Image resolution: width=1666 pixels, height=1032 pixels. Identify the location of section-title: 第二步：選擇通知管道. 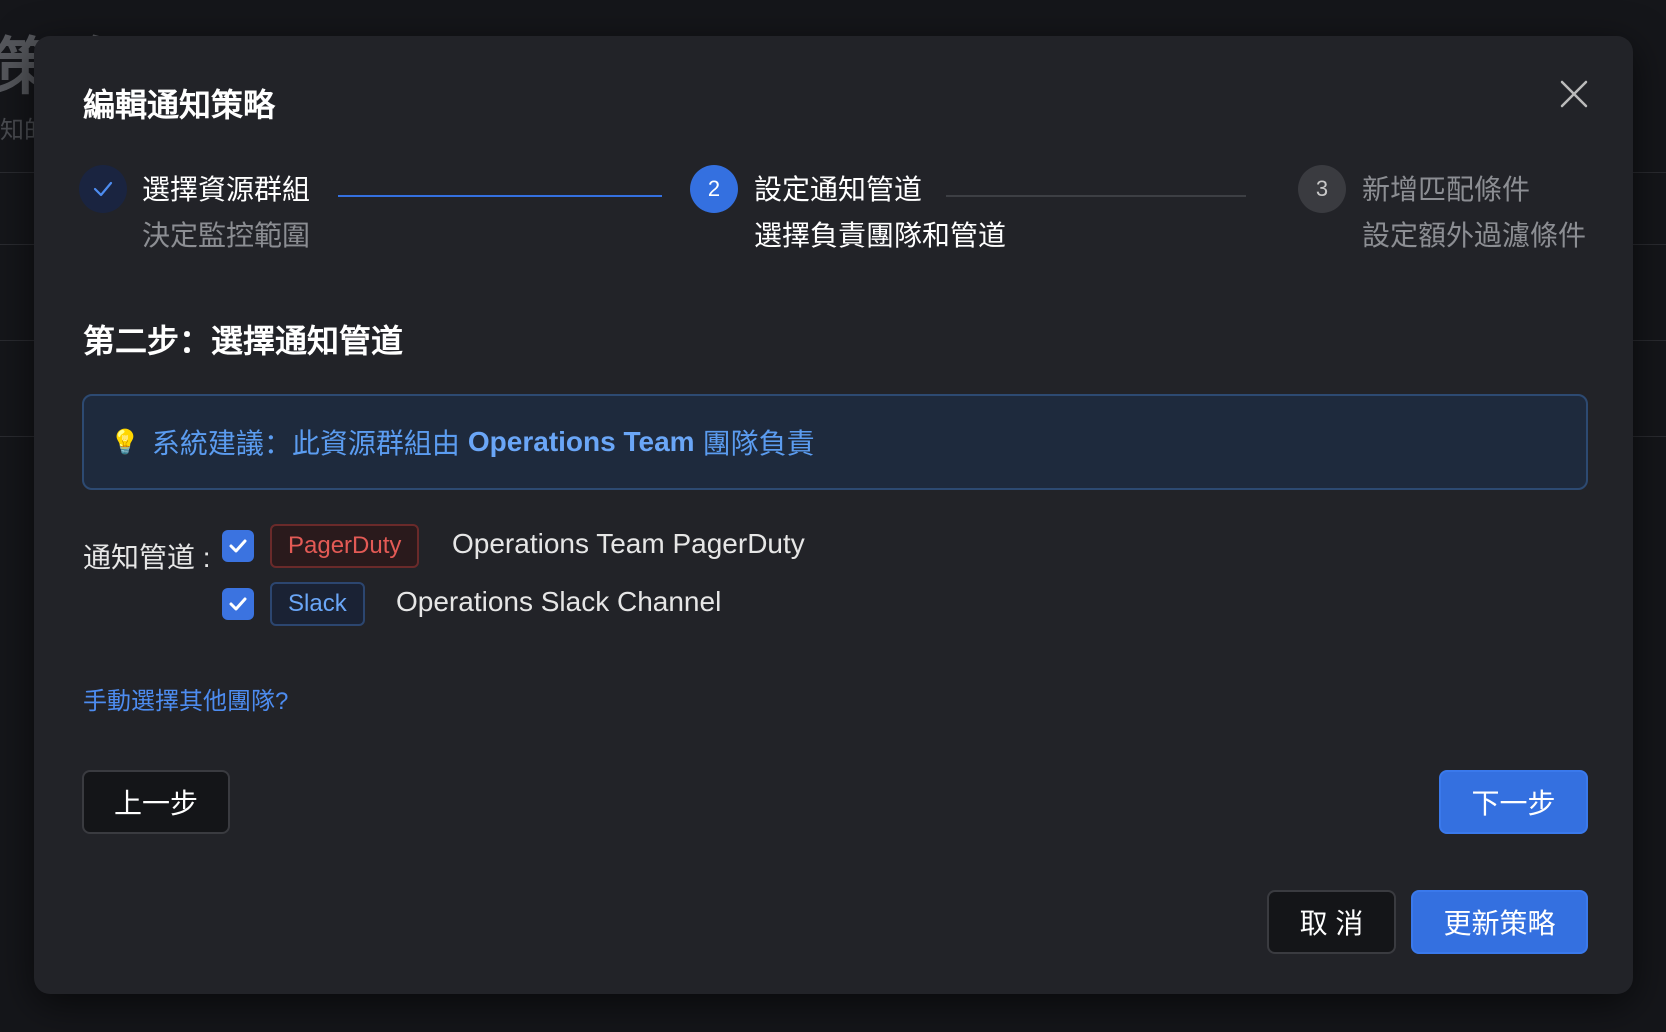
(243, 341).